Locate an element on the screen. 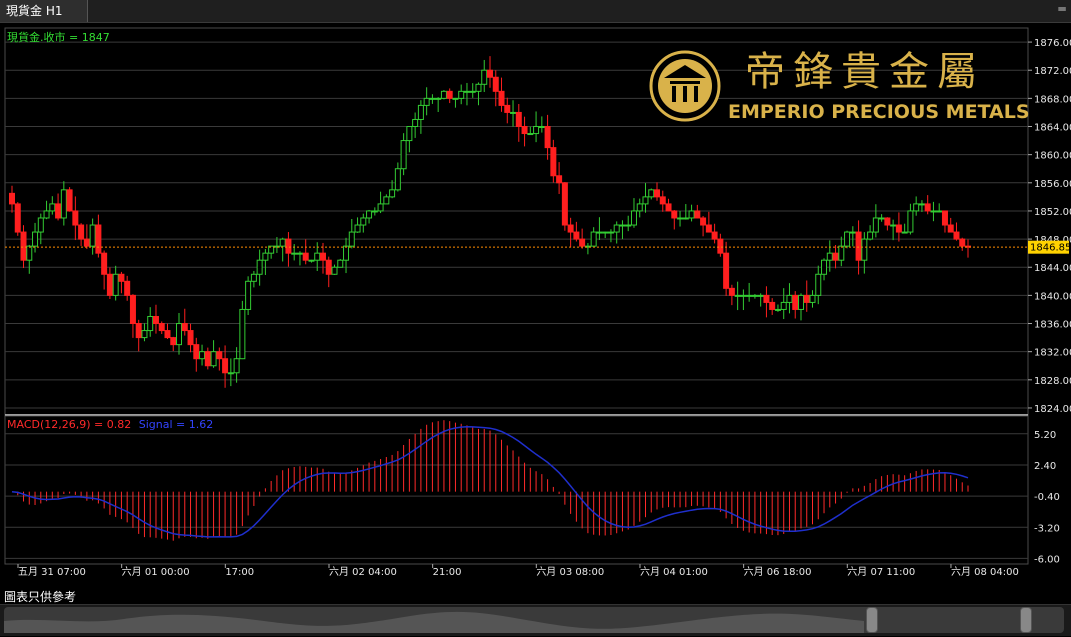 This screenshot has width=1071, height=637. navigator-scrollbar is located at coordinates (535, 620).